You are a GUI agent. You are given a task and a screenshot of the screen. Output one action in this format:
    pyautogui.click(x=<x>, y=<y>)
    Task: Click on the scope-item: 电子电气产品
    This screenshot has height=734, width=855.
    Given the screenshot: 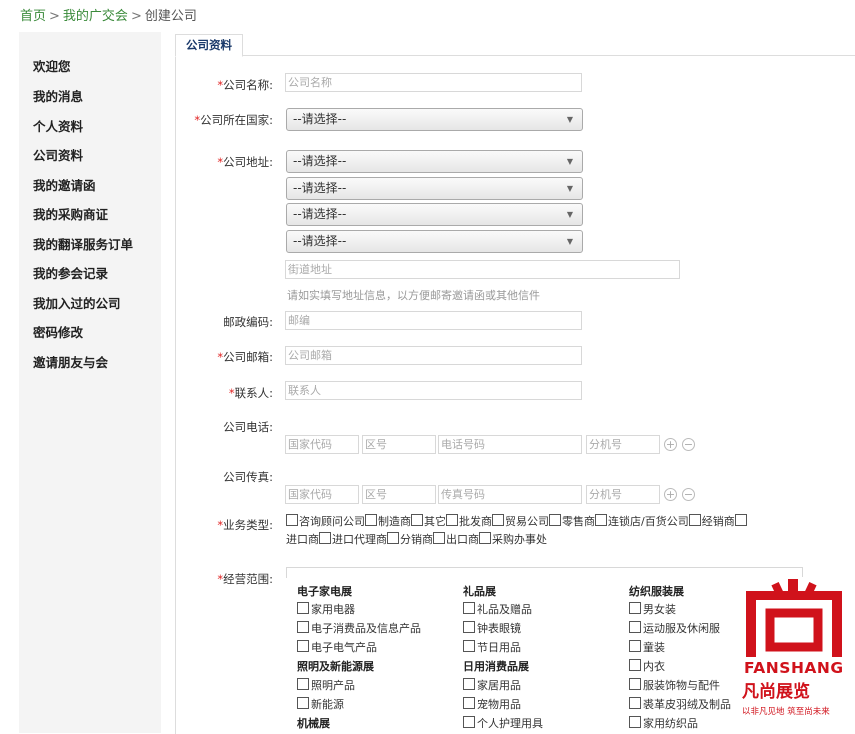 What is the action you would take?
    pyautogui.click(x=337, y=647)
    